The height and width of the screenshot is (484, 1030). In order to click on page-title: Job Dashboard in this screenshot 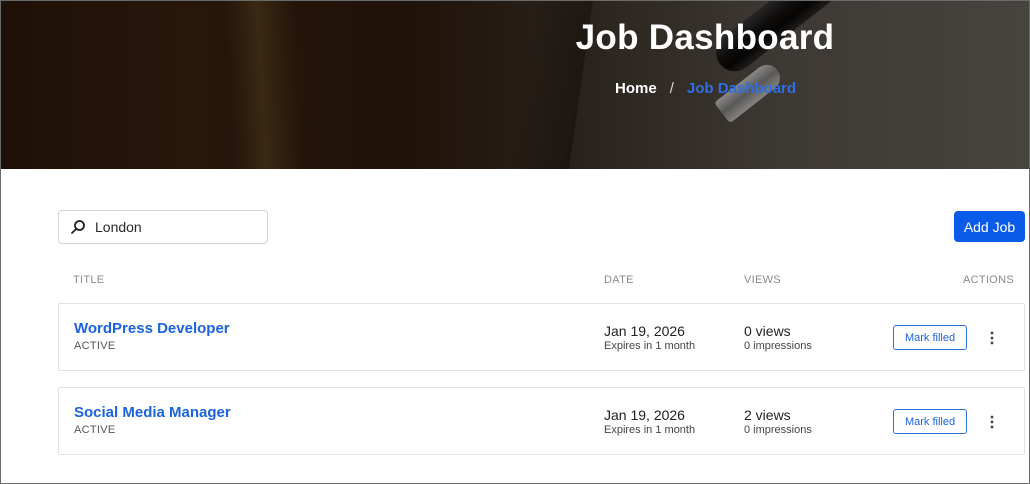, I will do `click(705, 37)`.